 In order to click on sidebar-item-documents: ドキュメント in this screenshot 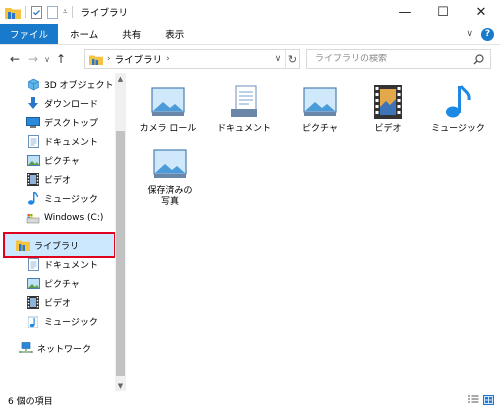, I will do `click(59, 141)`.